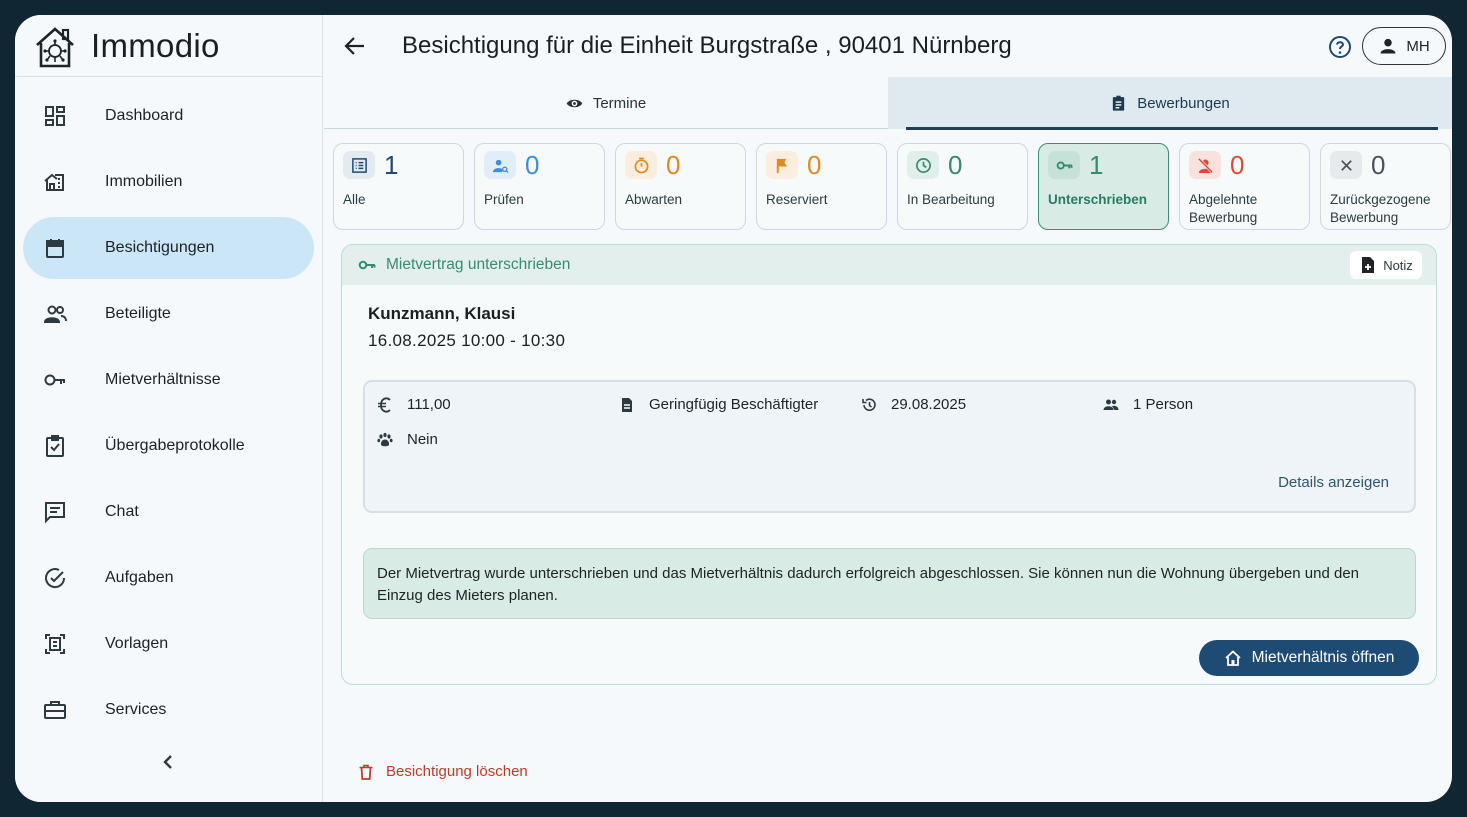  Describe the element at coordinates (144, 115) in the screenshot. I see `sidebar-item-label: Dashboard` at that location.